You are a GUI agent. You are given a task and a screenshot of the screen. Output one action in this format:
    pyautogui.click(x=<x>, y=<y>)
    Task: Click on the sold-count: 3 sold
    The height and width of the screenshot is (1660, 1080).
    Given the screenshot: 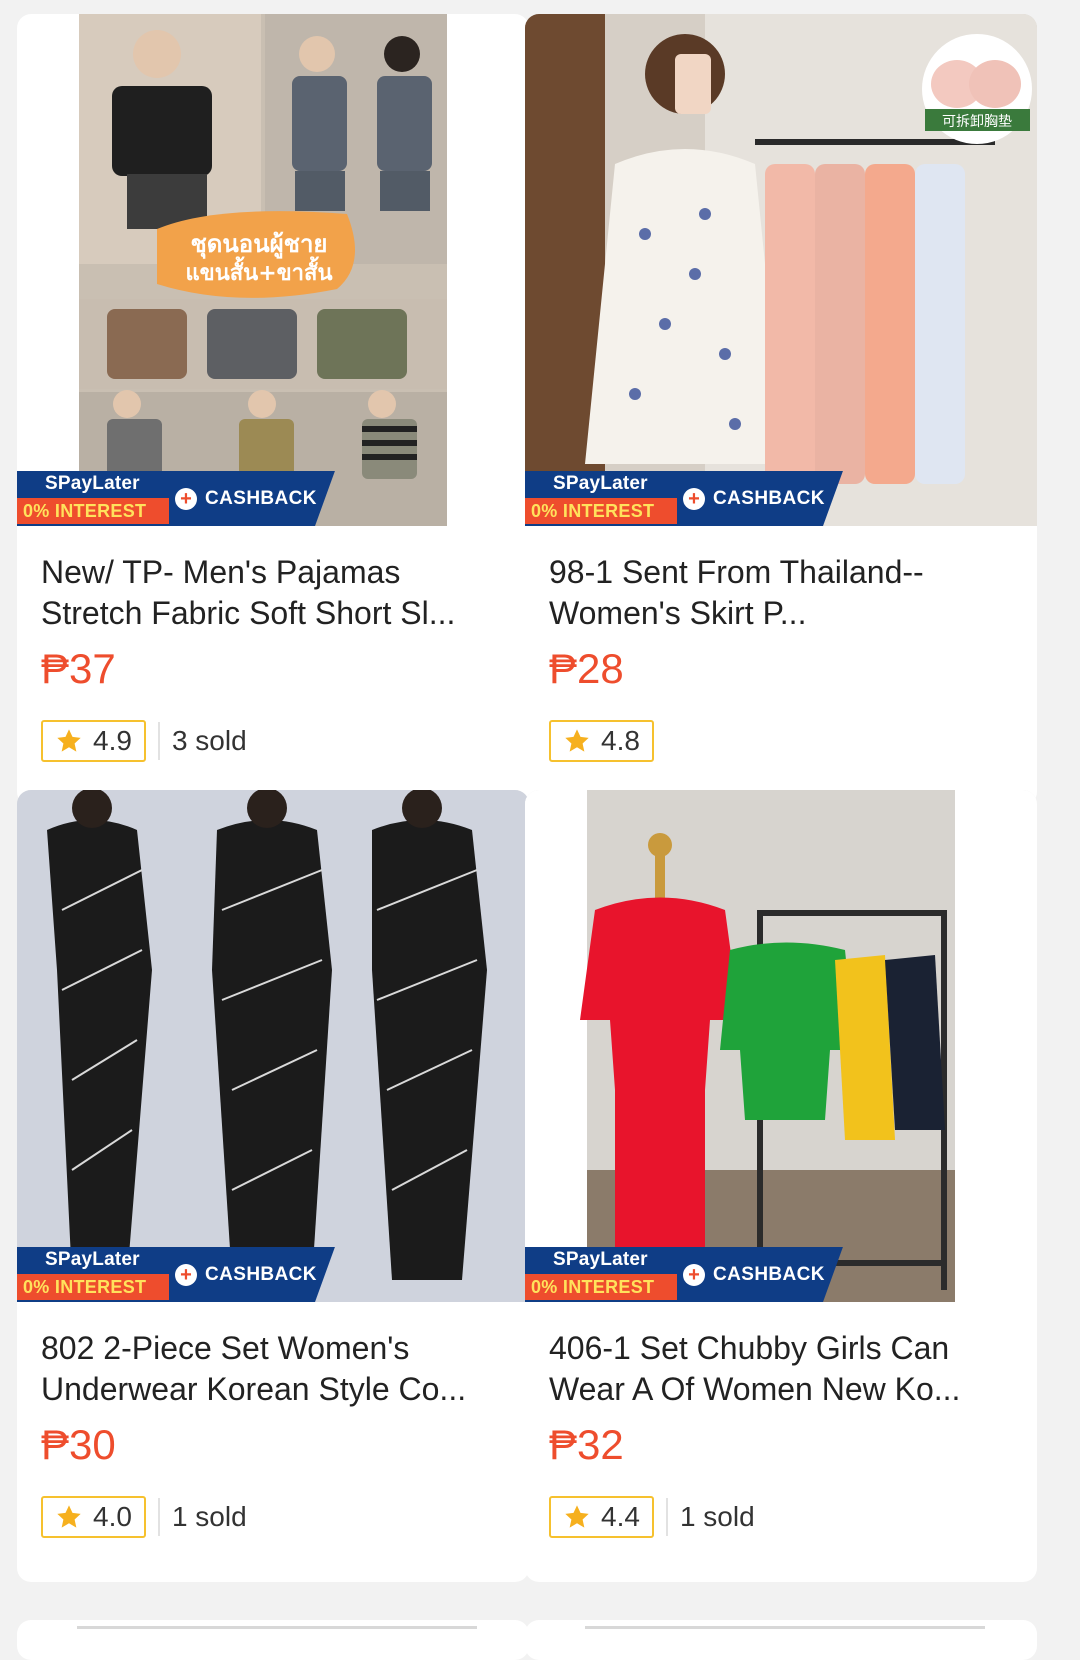 What is the action you would take?
    pyautogui.click(x=209, y=740)
    